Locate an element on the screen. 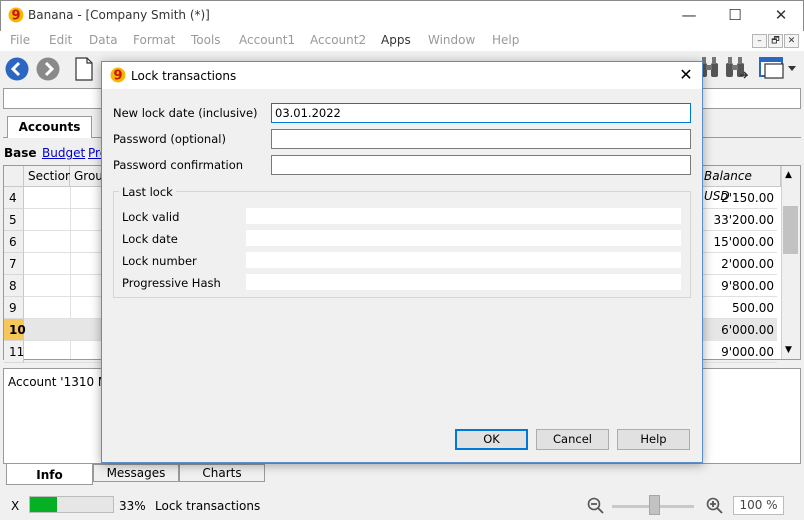 This screenshot has height=520, width=804. mdi-minimize-button: – is located at coordinates (759, 41).